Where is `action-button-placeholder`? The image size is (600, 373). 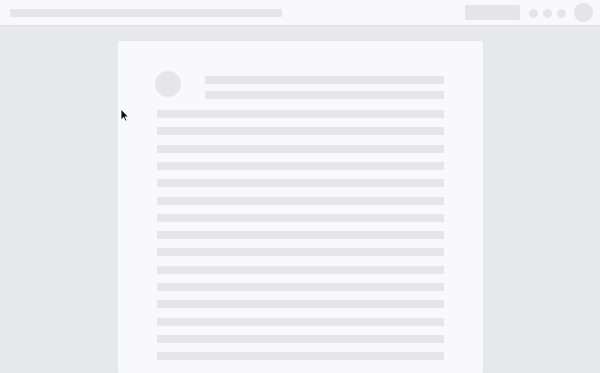
action-button-placeholder is located at coordinates (492, 12).